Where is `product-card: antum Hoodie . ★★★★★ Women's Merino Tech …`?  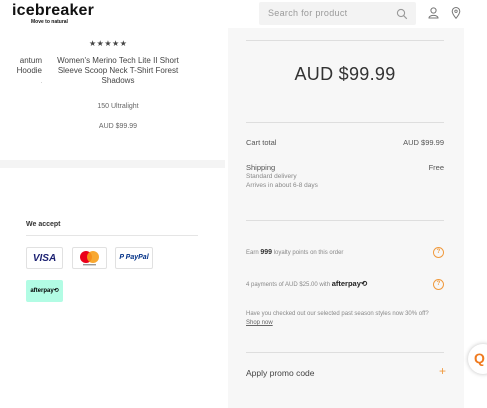 product-card: antum Hoodie . ★★★★★ Women's Merino Tech … is located at coordinates (112, 94).